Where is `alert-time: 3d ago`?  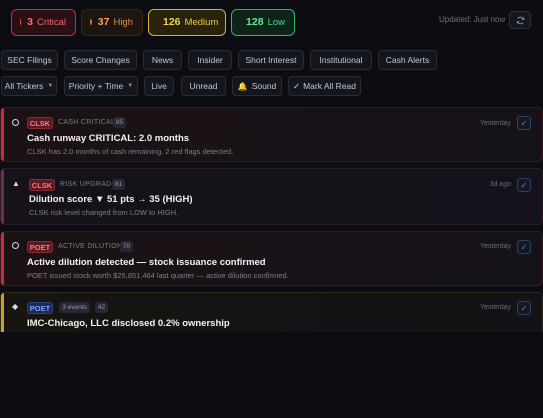 alert-time: 3d ago is located at coordinates (500, 184).